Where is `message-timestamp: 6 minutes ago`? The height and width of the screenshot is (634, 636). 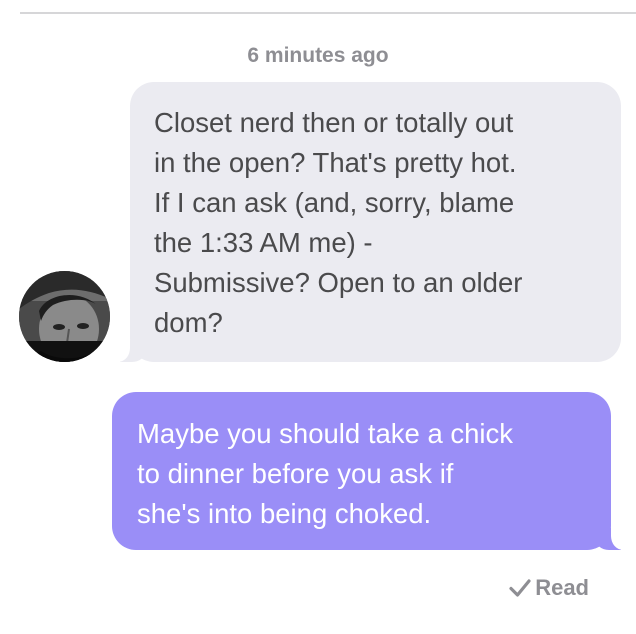 message-timestamp: 6 minutes ago is located at coordinates (318, 55).